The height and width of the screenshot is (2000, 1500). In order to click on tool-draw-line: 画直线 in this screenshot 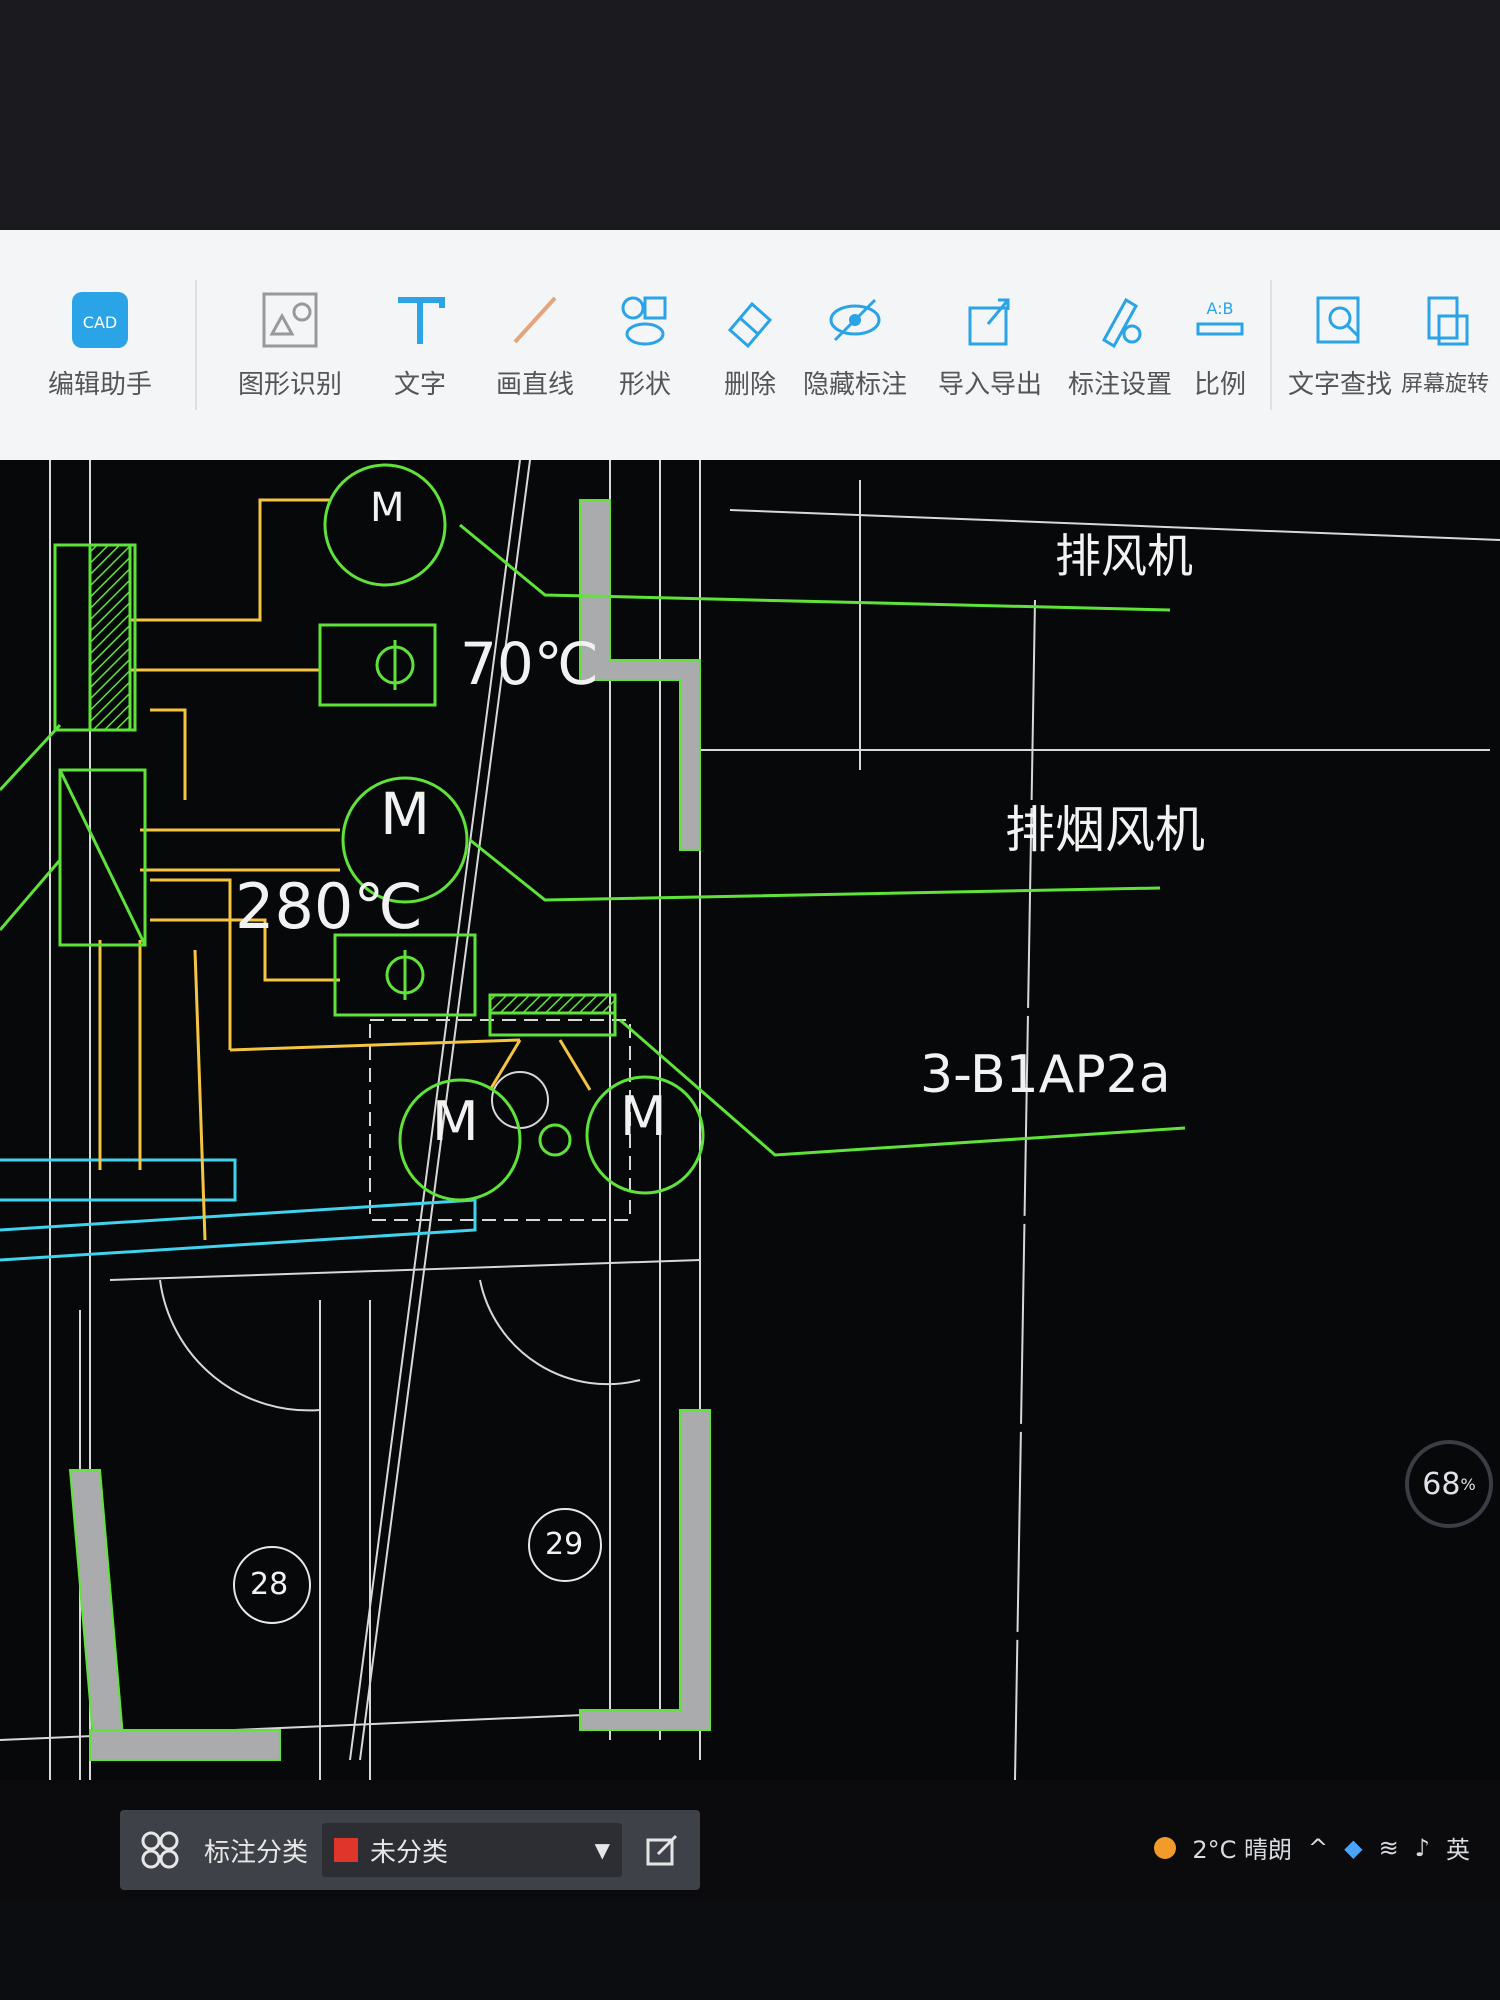, I will do `click(535, 345)`.